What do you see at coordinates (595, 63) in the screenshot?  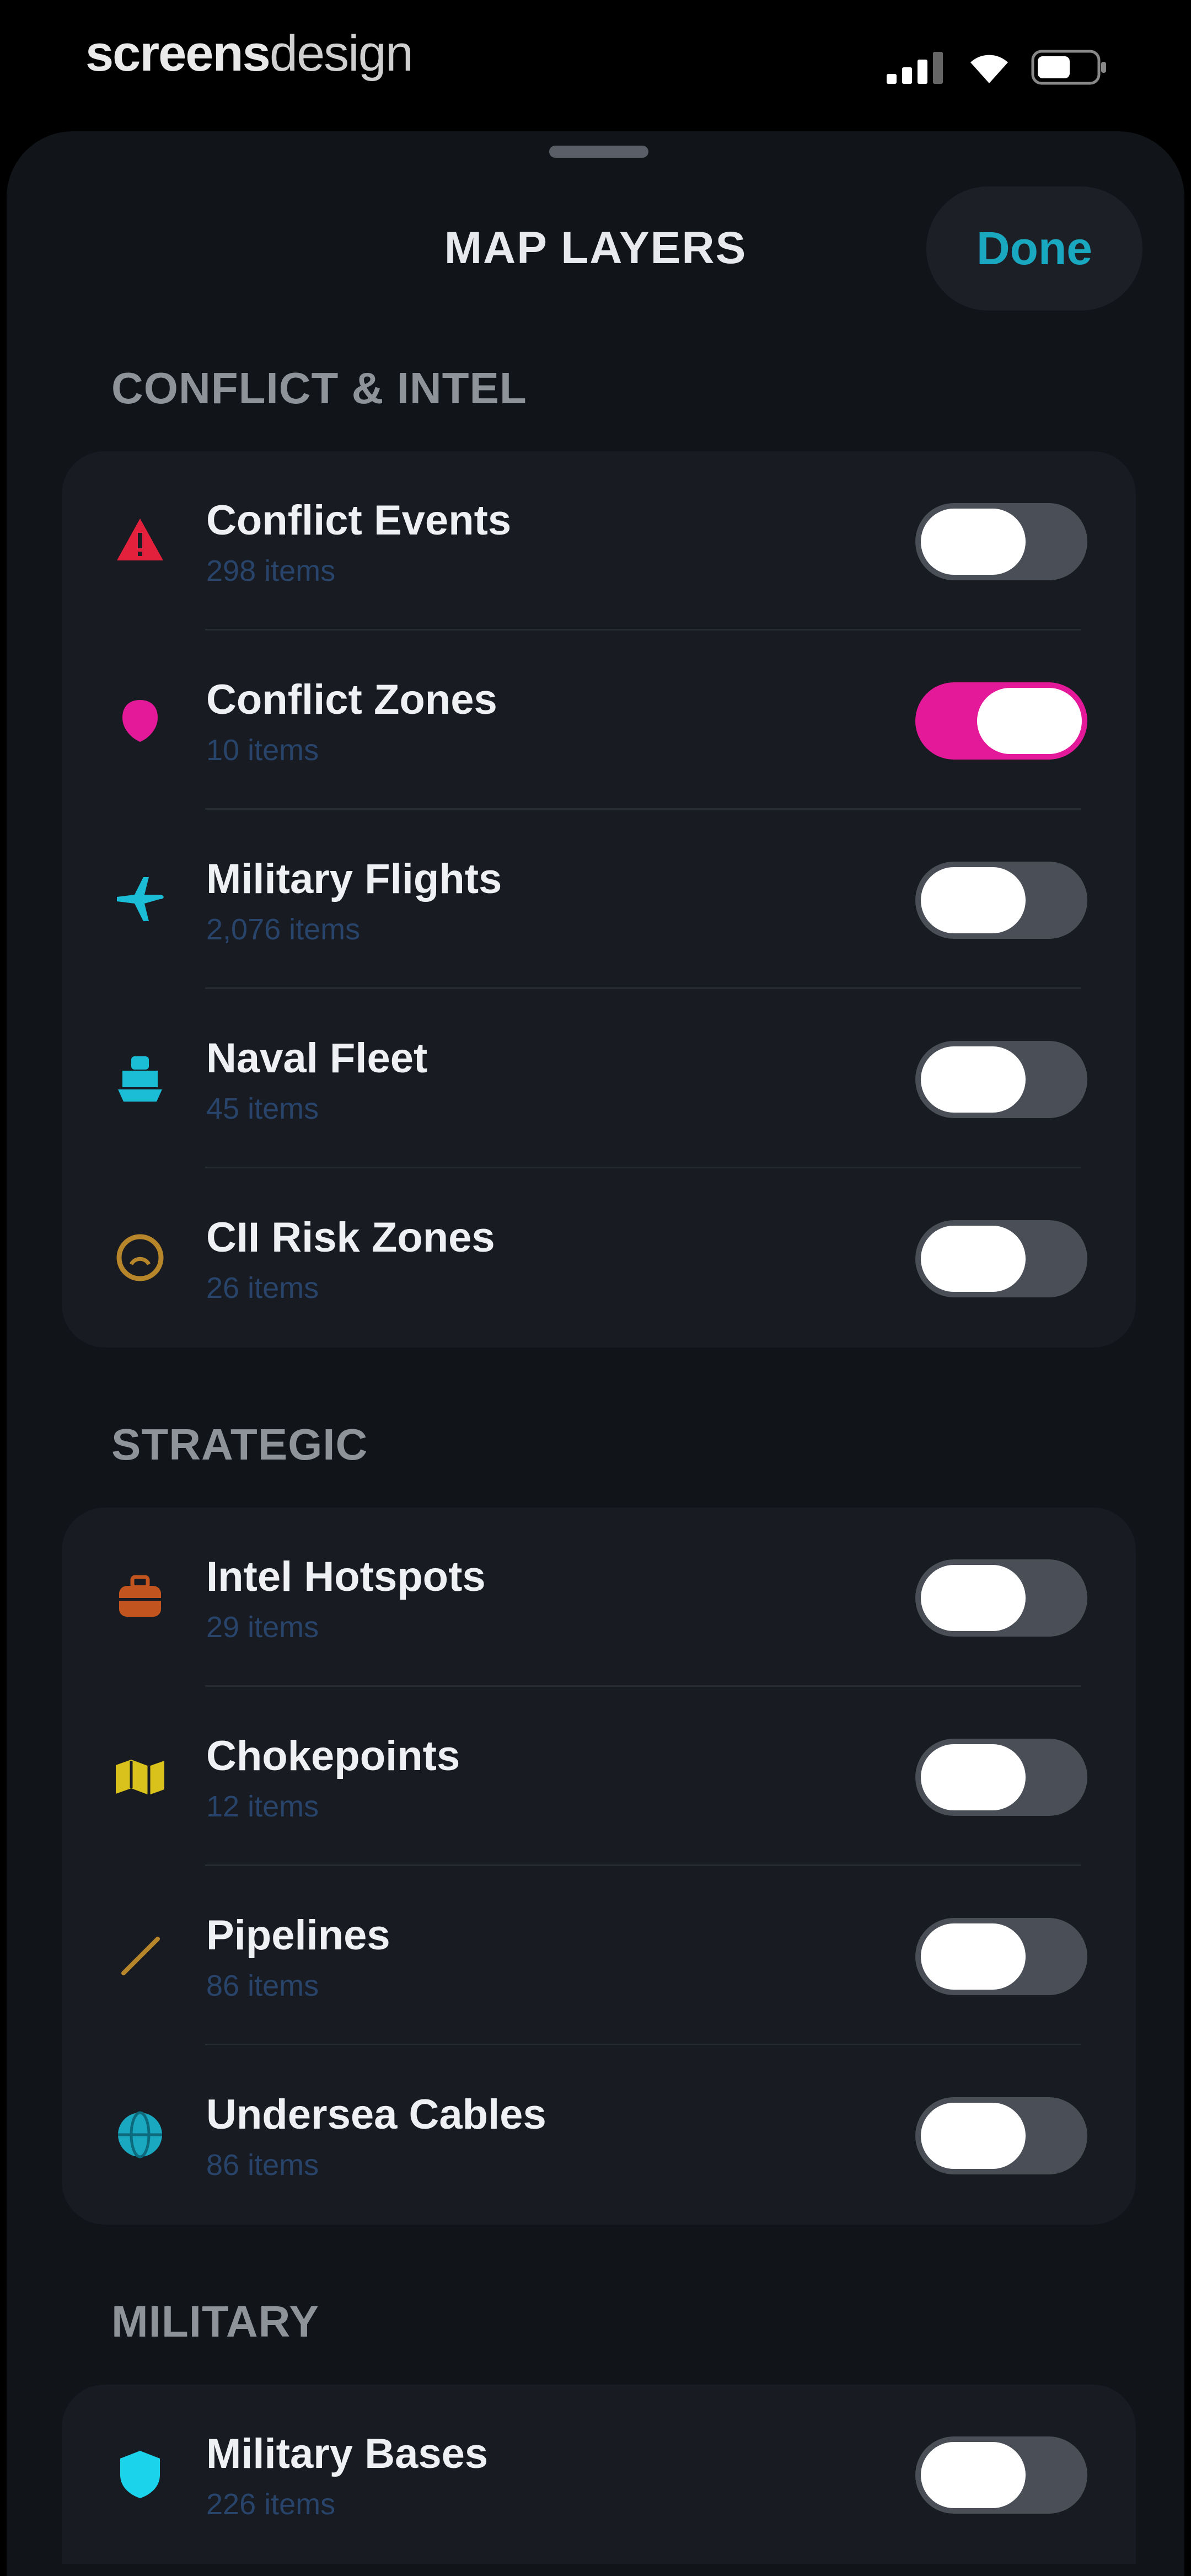 I see `status-bar: screensdesign` at bounding box center [595, 63].